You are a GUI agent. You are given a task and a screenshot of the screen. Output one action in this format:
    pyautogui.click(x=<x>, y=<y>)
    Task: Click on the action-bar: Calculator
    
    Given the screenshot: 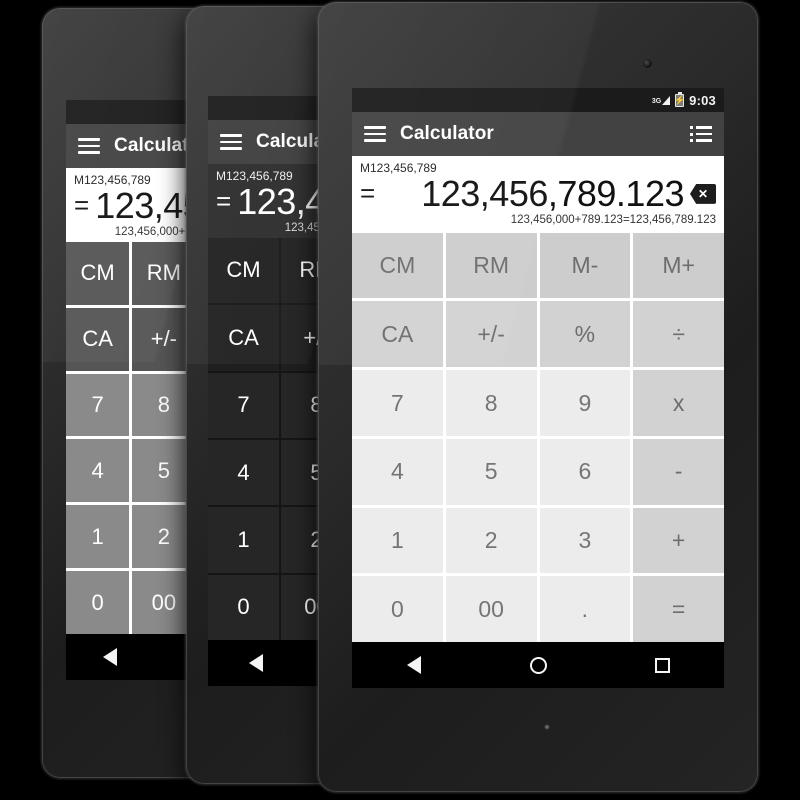 What is the action you would take?
    pyautogui.click(x=538, y=134)
    